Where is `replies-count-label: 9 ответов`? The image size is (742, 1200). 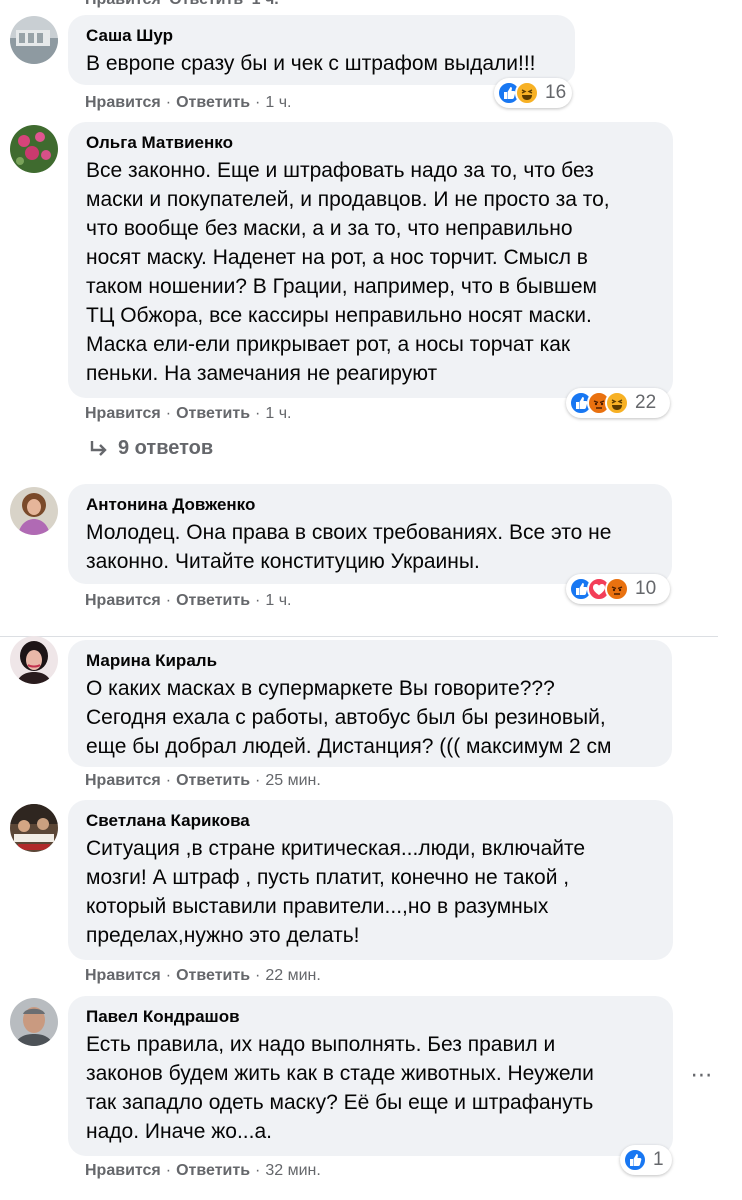 replies-count-label: 9 ответов is located at coordinates (166, 448).